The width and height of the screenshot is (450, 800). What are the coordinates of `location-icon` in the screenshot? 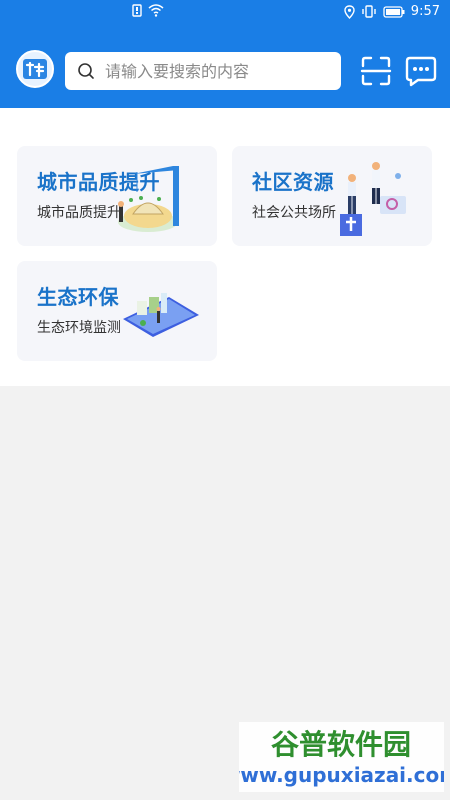 It's located at (349, 11).